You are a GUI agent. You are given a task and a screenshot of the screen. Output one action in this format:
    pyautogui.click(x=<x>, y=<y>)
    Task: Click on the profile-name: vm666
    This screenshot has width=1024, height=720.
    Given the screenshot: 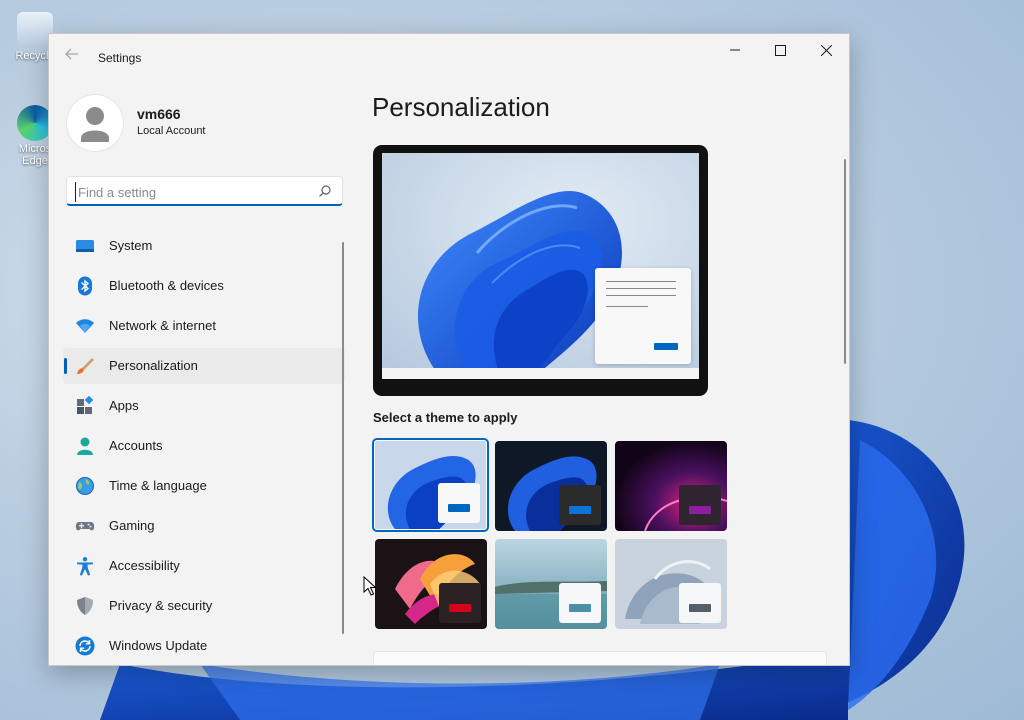 What is the action you would take?
    pyautogui.click(x=159, y=114)
    